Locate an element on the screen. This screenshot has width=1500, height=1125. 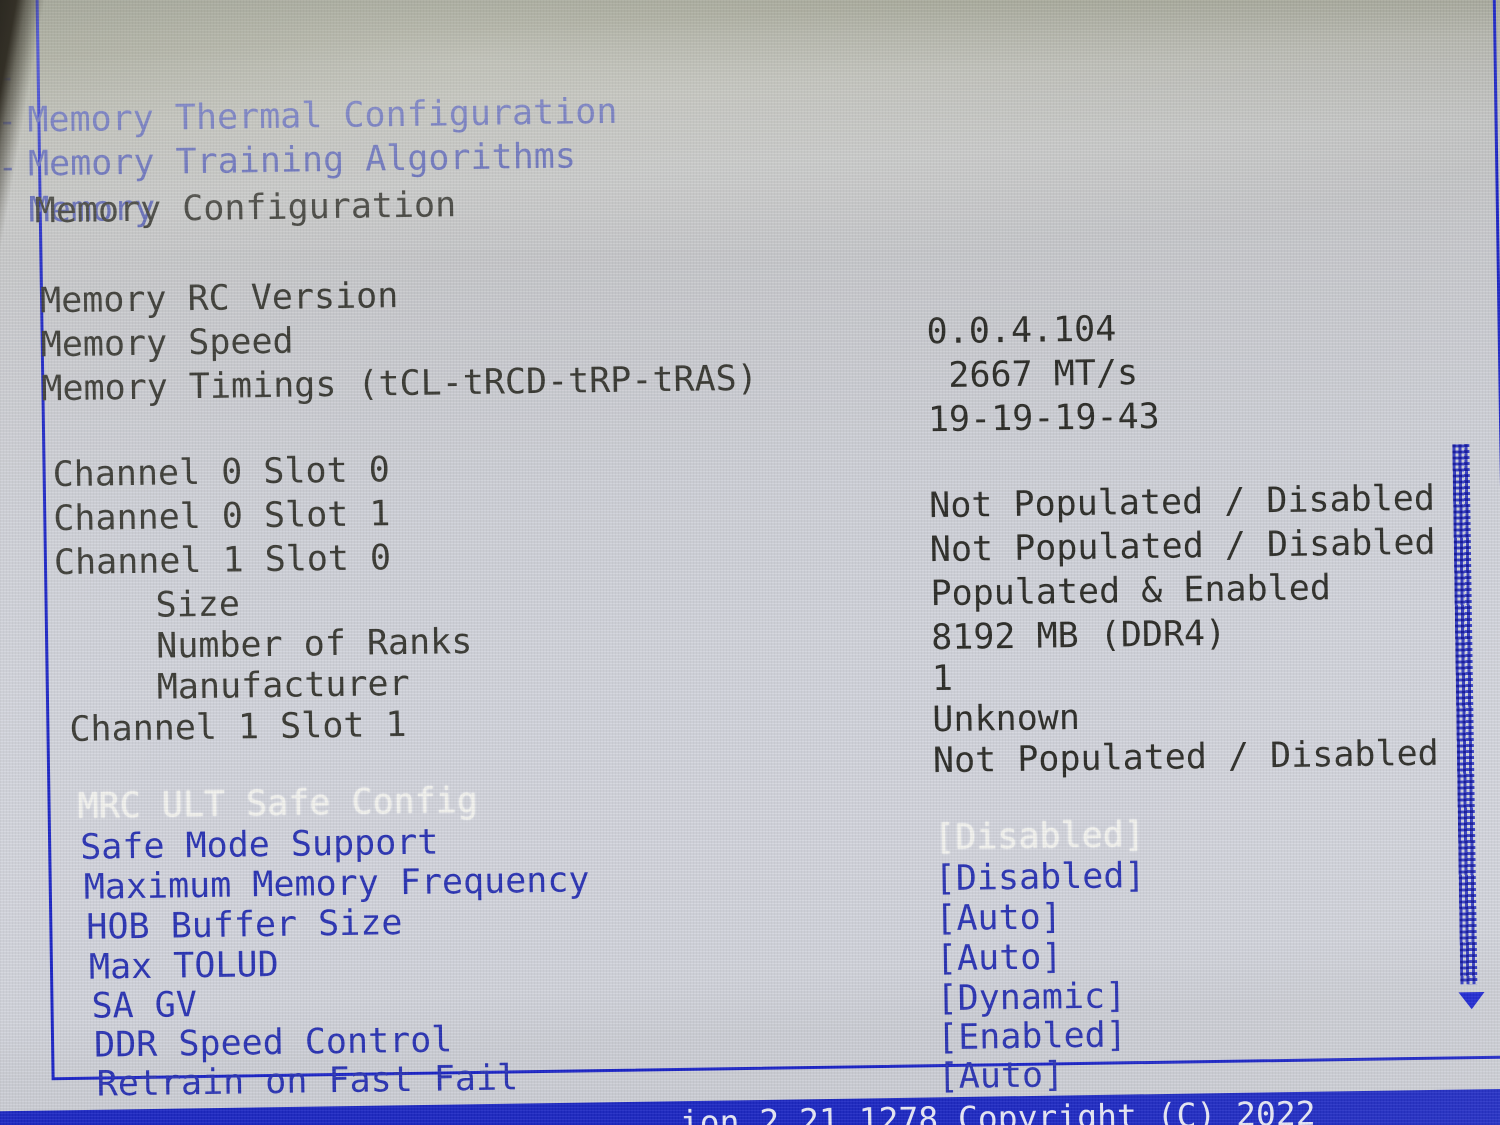
setting-label-retrain-on-fast-fail: Retrain on Fast Fail is located at coordinates (307, 1081).